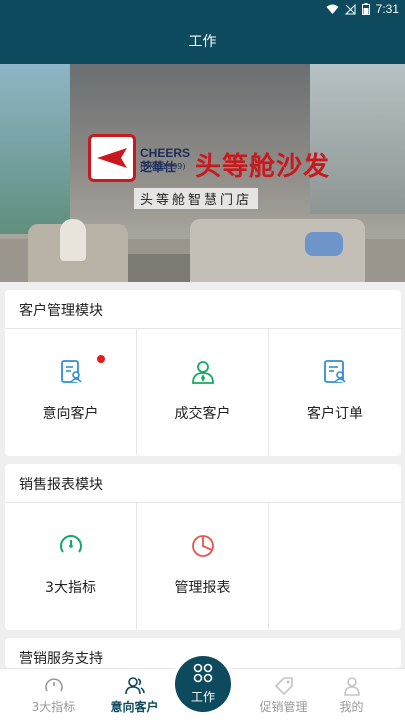  I want to click on banner-window-right, so click(357, 139).